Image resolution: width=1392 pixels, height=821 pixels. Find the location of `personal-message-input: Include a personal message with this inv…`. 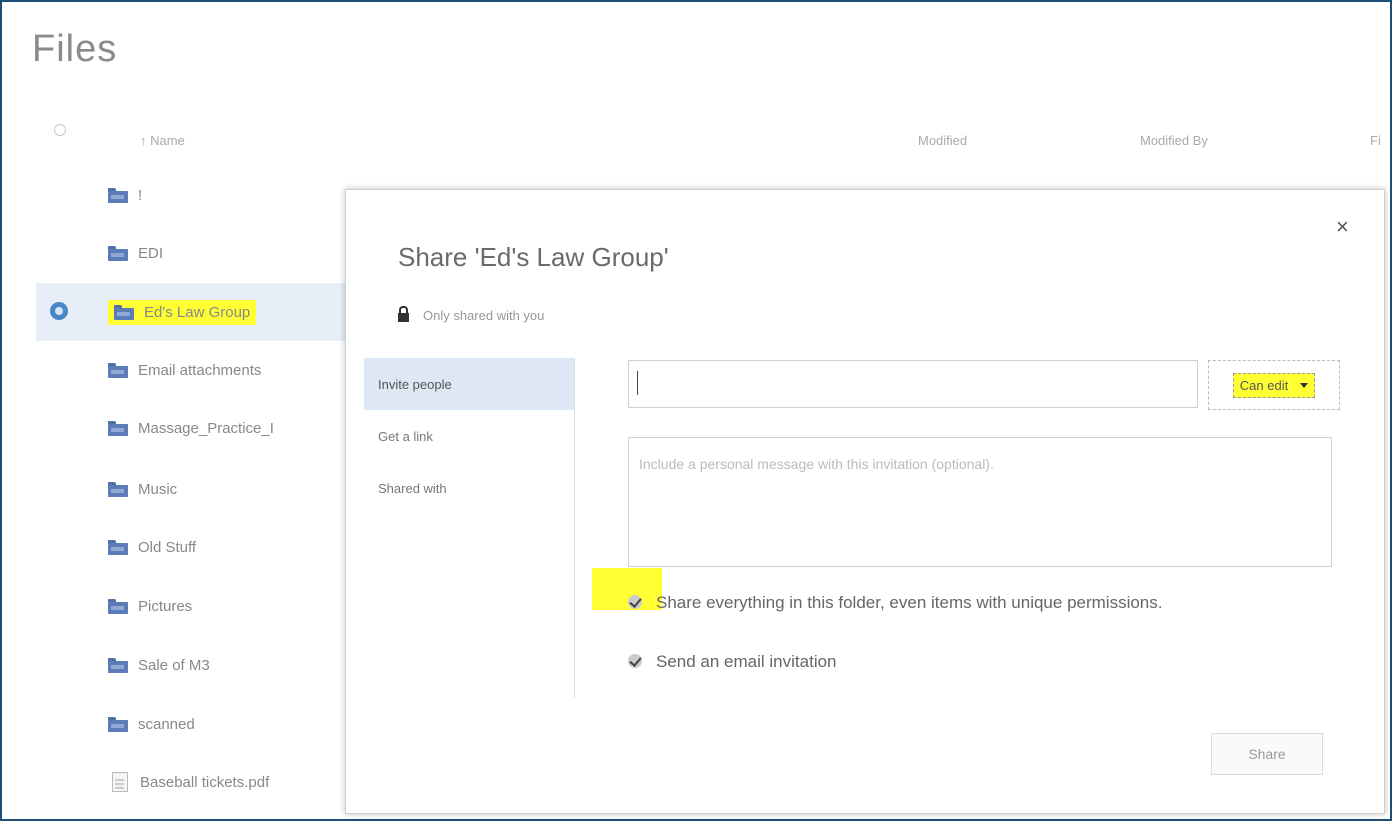

personal-message-input: Include a personal message with this inv… is located at coordinates (980, 502).